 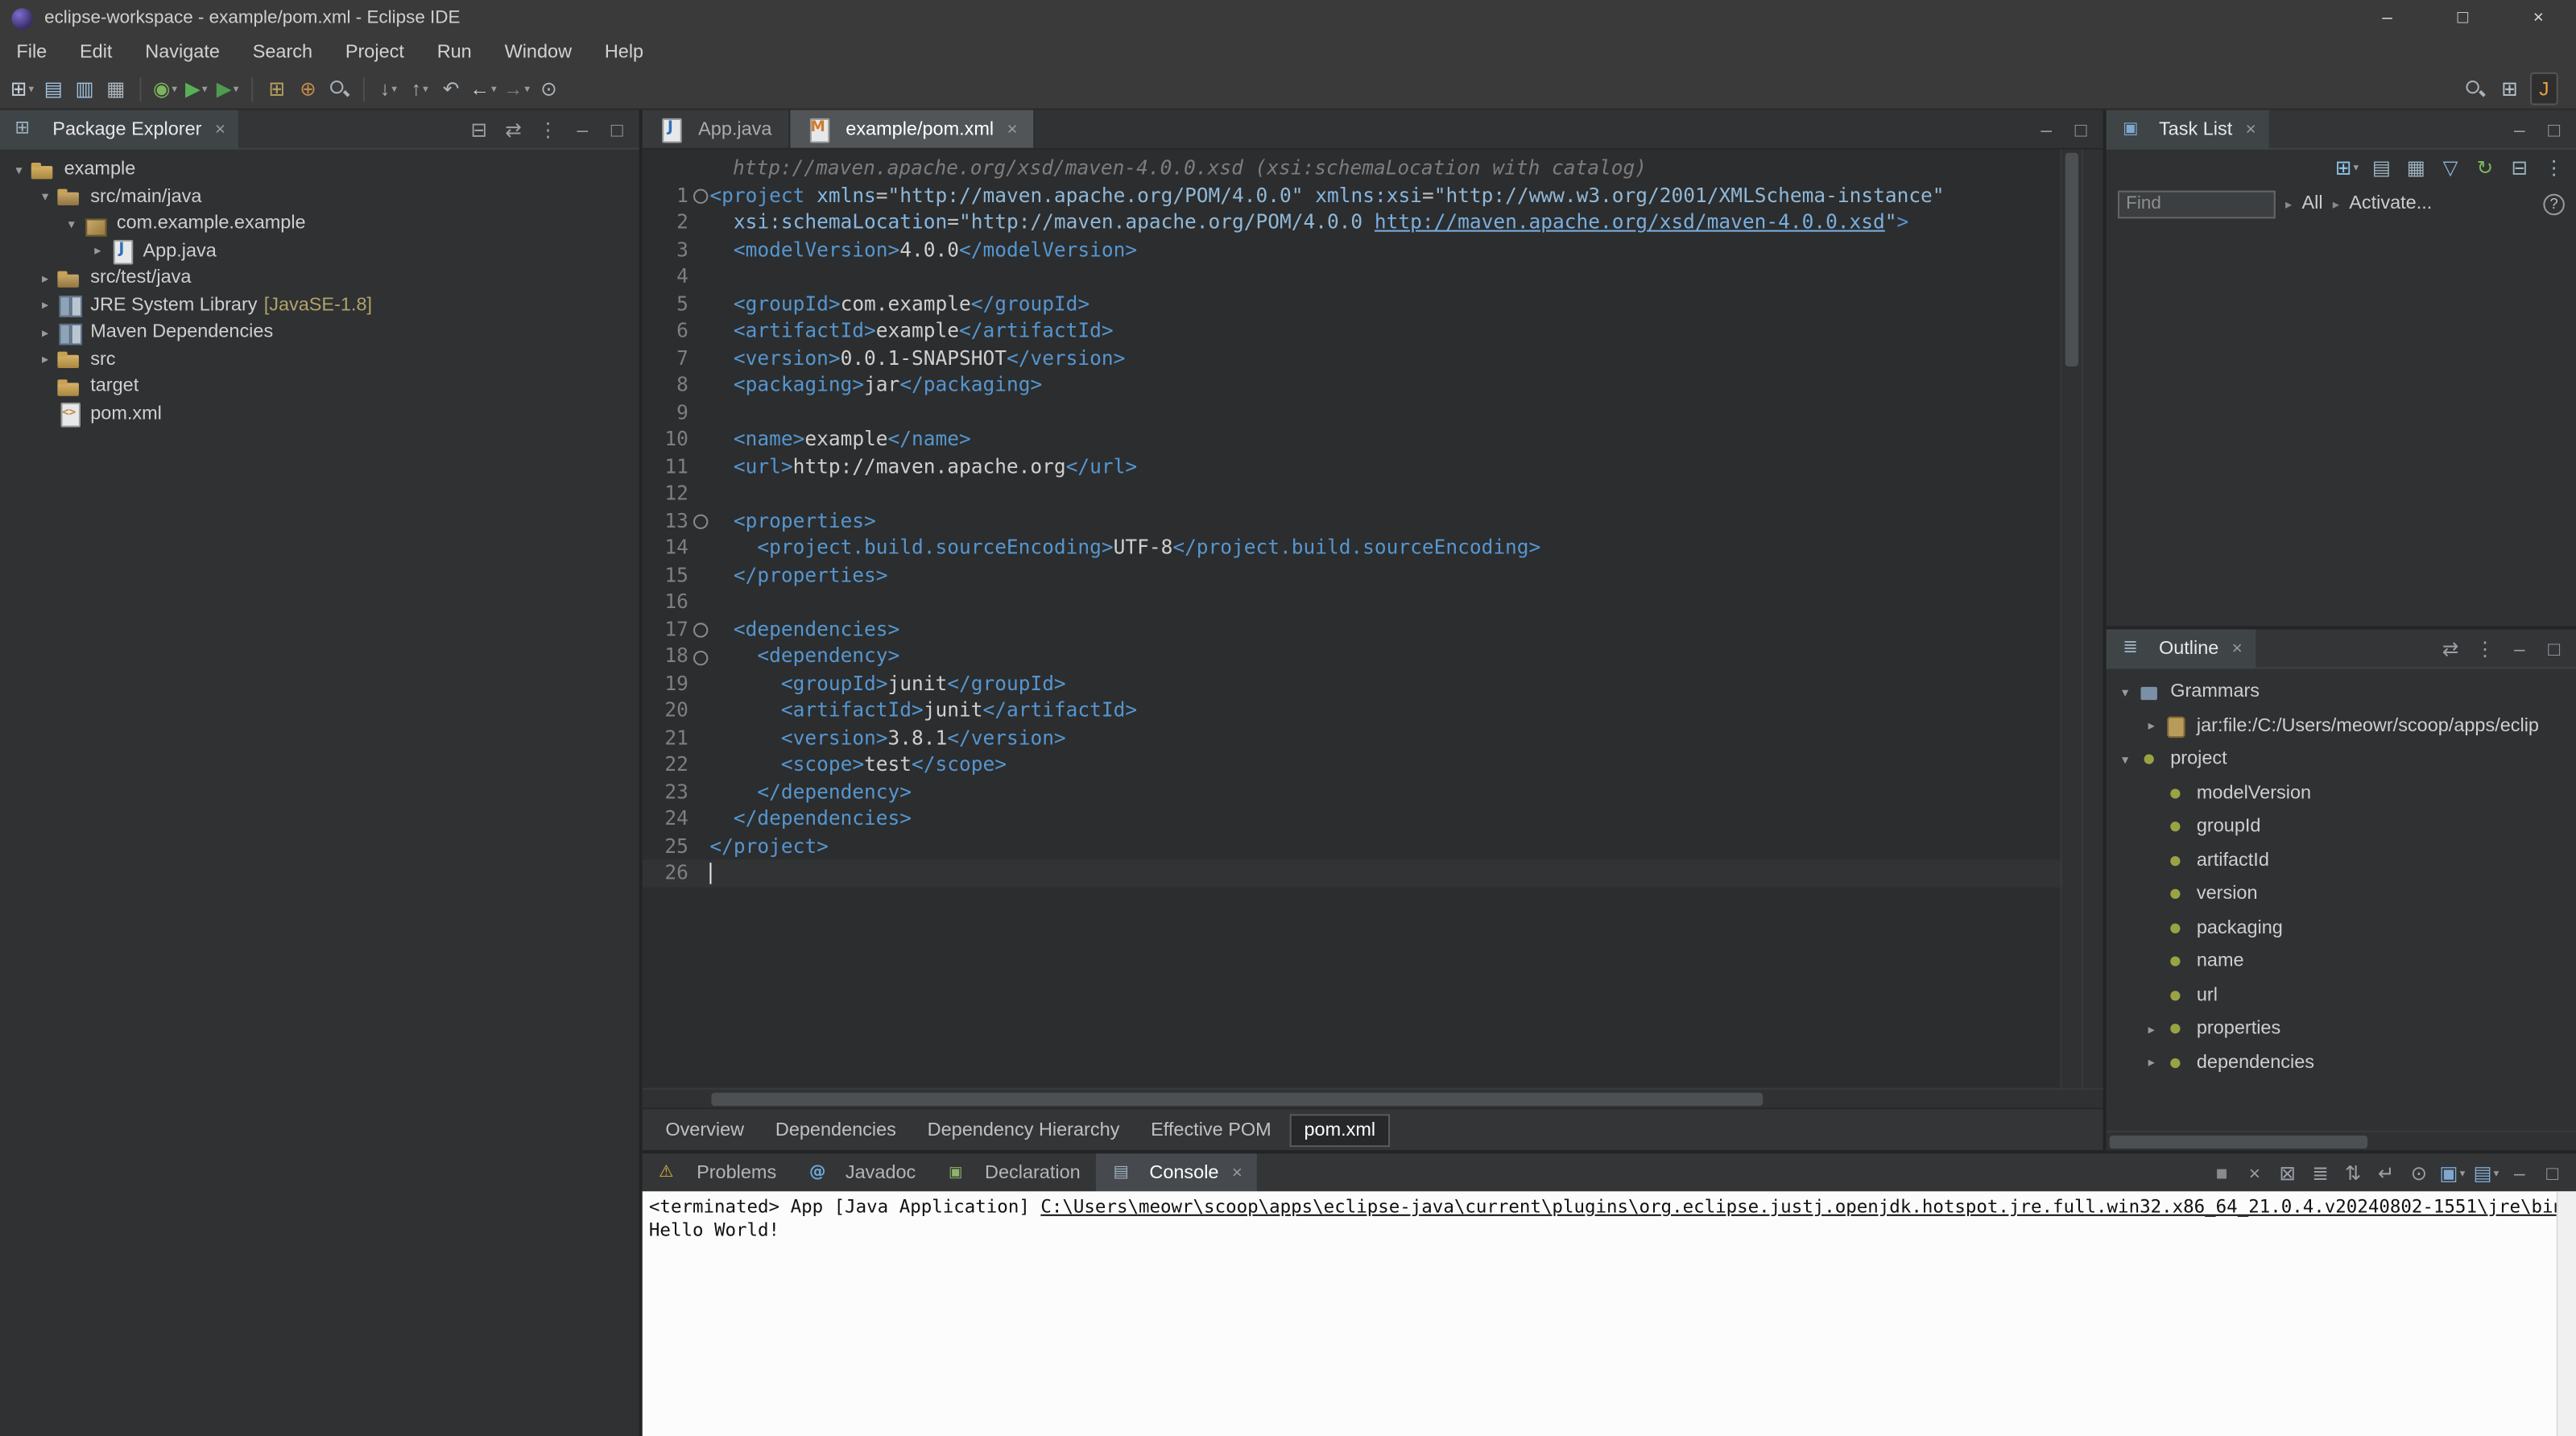 What do you see at coordinates (2452, 1172) in the screenshot?
I see `display-selected-console-icon: ▣ ▾` at bounding box center [2452, 1172].